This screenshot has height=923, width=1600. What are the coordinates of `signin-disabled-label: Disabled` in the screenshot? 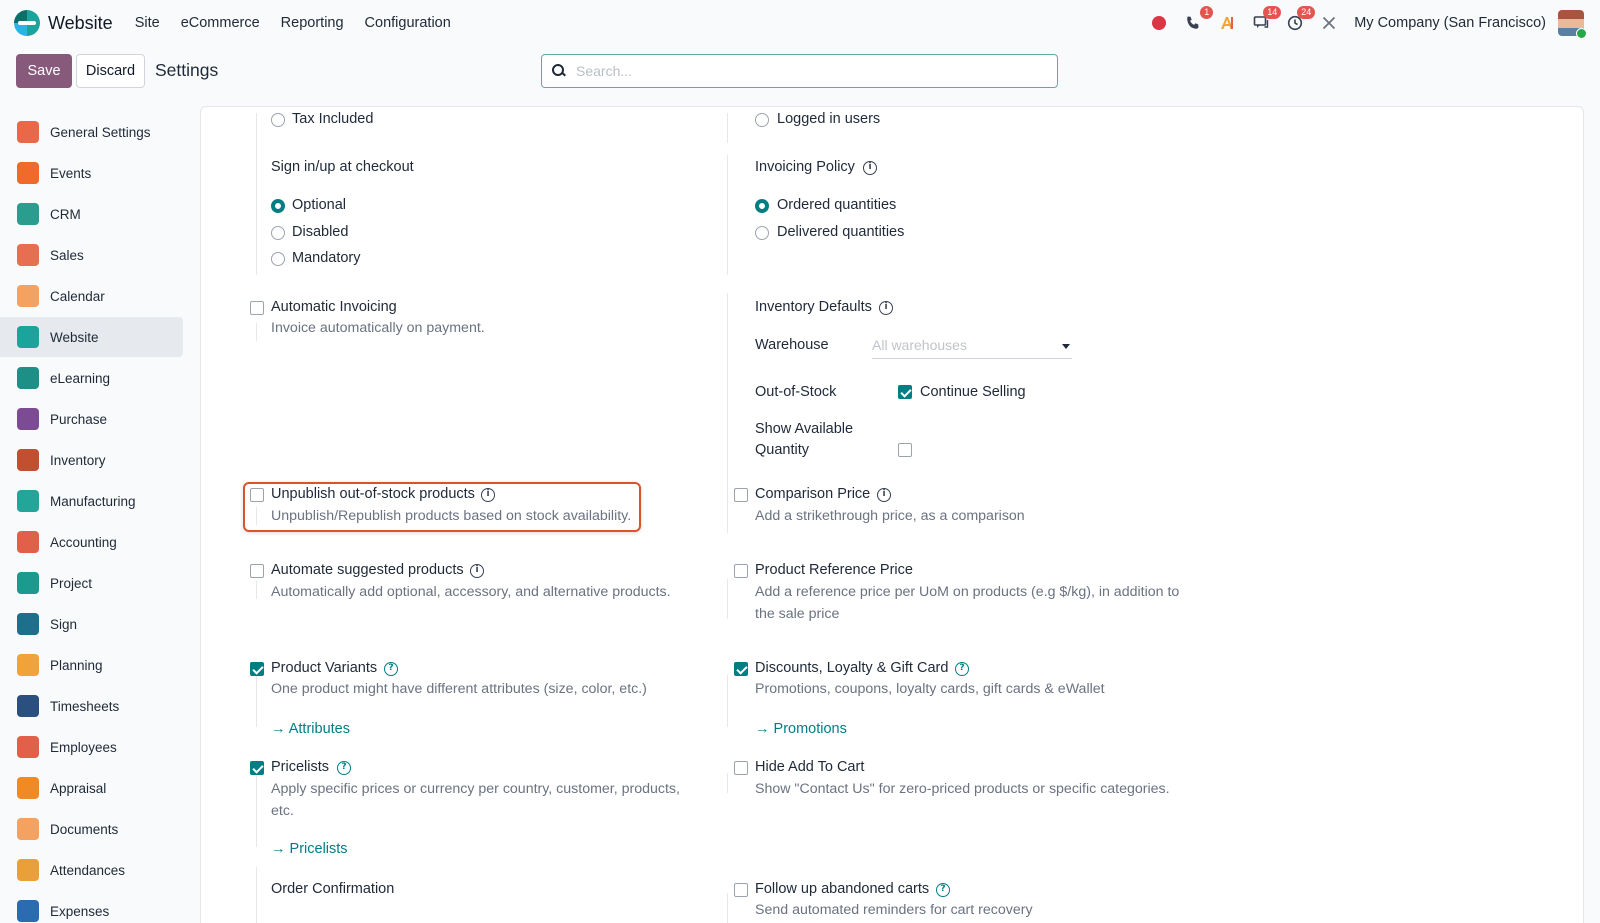 It's located at (320, 232).